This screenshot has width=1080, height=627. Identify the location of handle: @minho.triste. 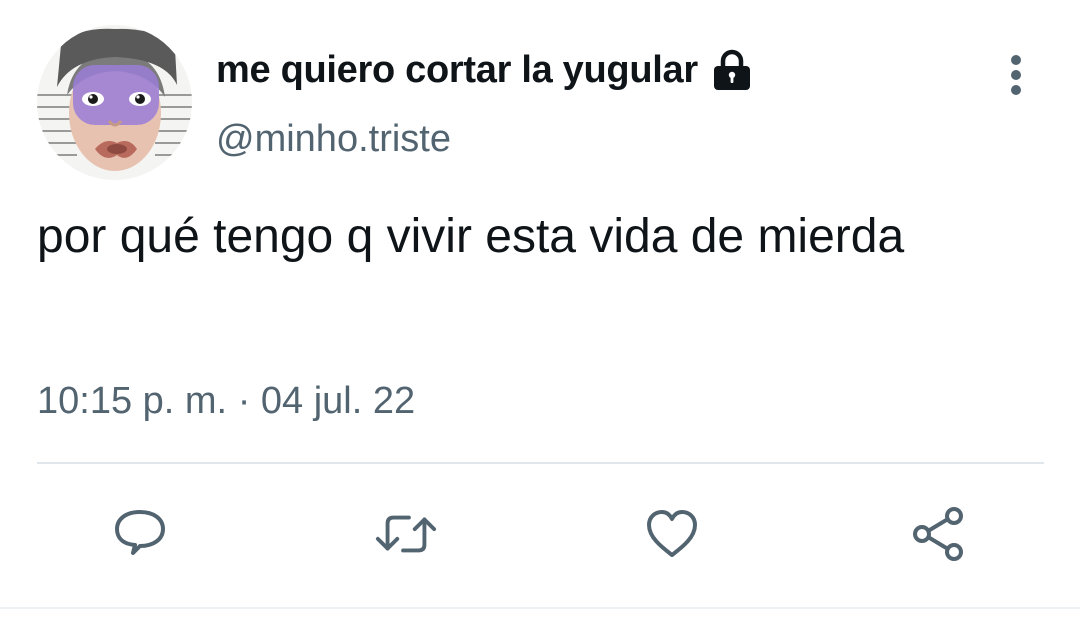
(333, 139).